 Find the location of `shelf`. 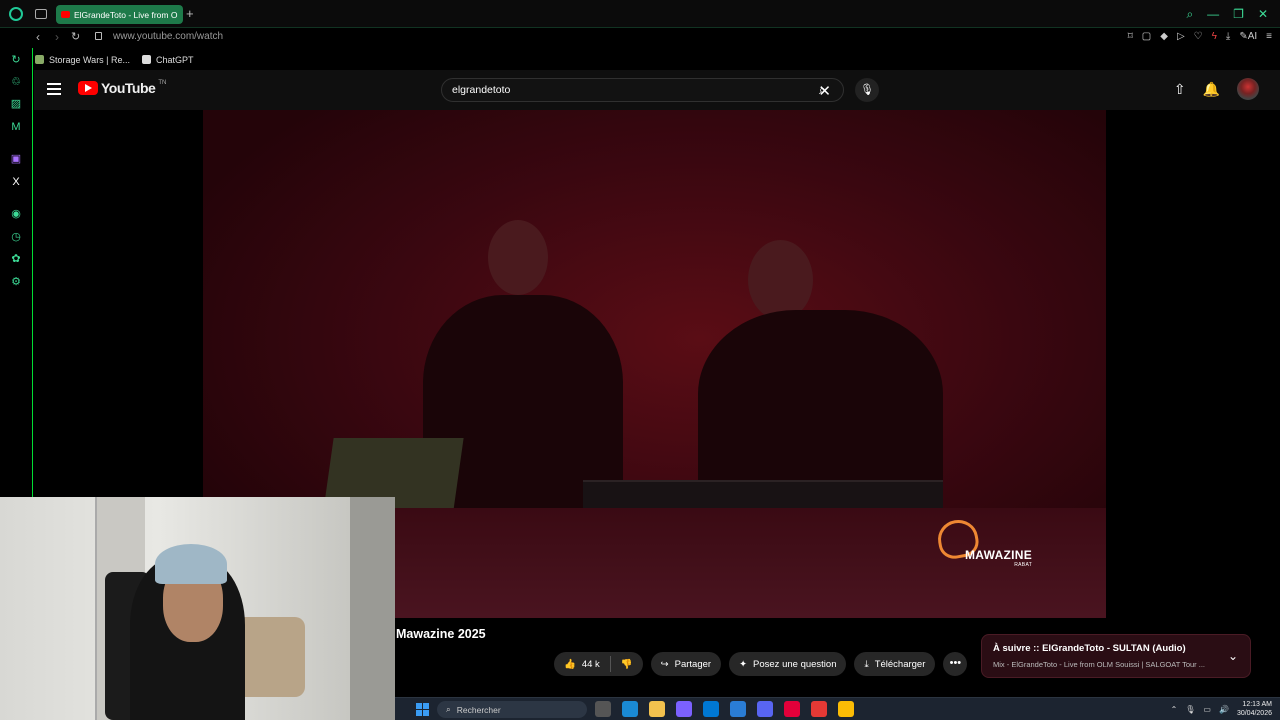

shelf is located at coordinates (372, 608).